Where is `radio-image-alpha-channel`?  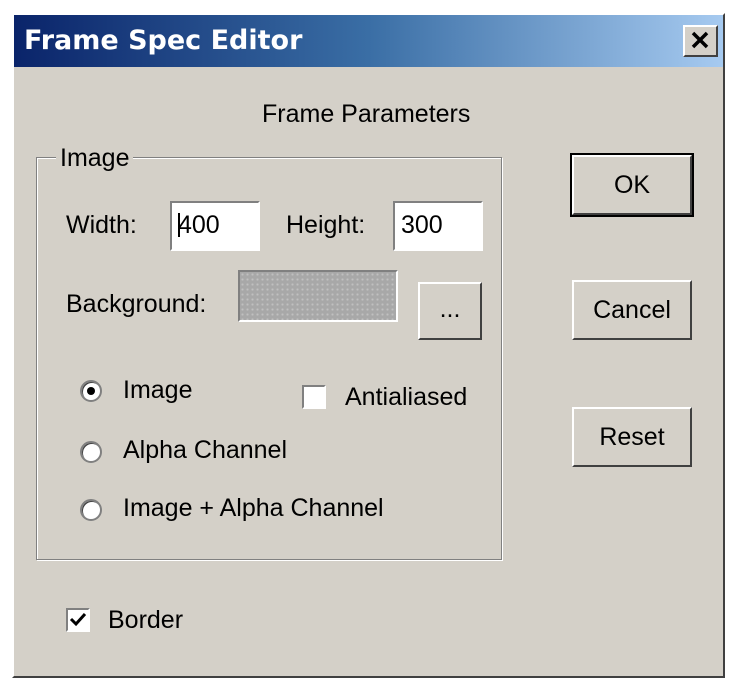
radio-image-alpha-channel is located at coordinates (91, 510).